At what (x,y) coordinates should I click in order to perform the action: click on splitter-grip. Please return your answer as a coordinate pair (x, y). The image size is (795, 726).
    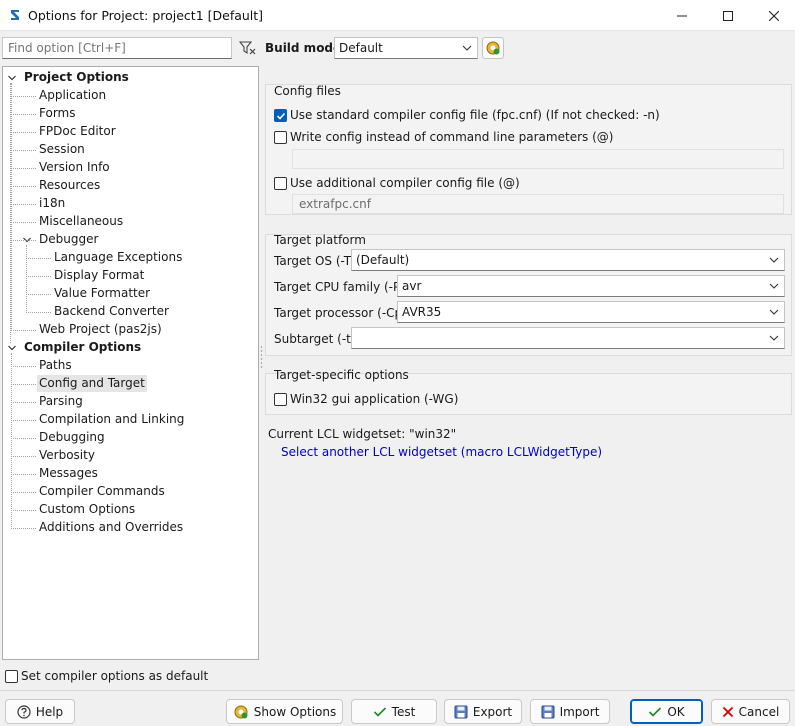
    Looking at the image, I should click on (261, 357).